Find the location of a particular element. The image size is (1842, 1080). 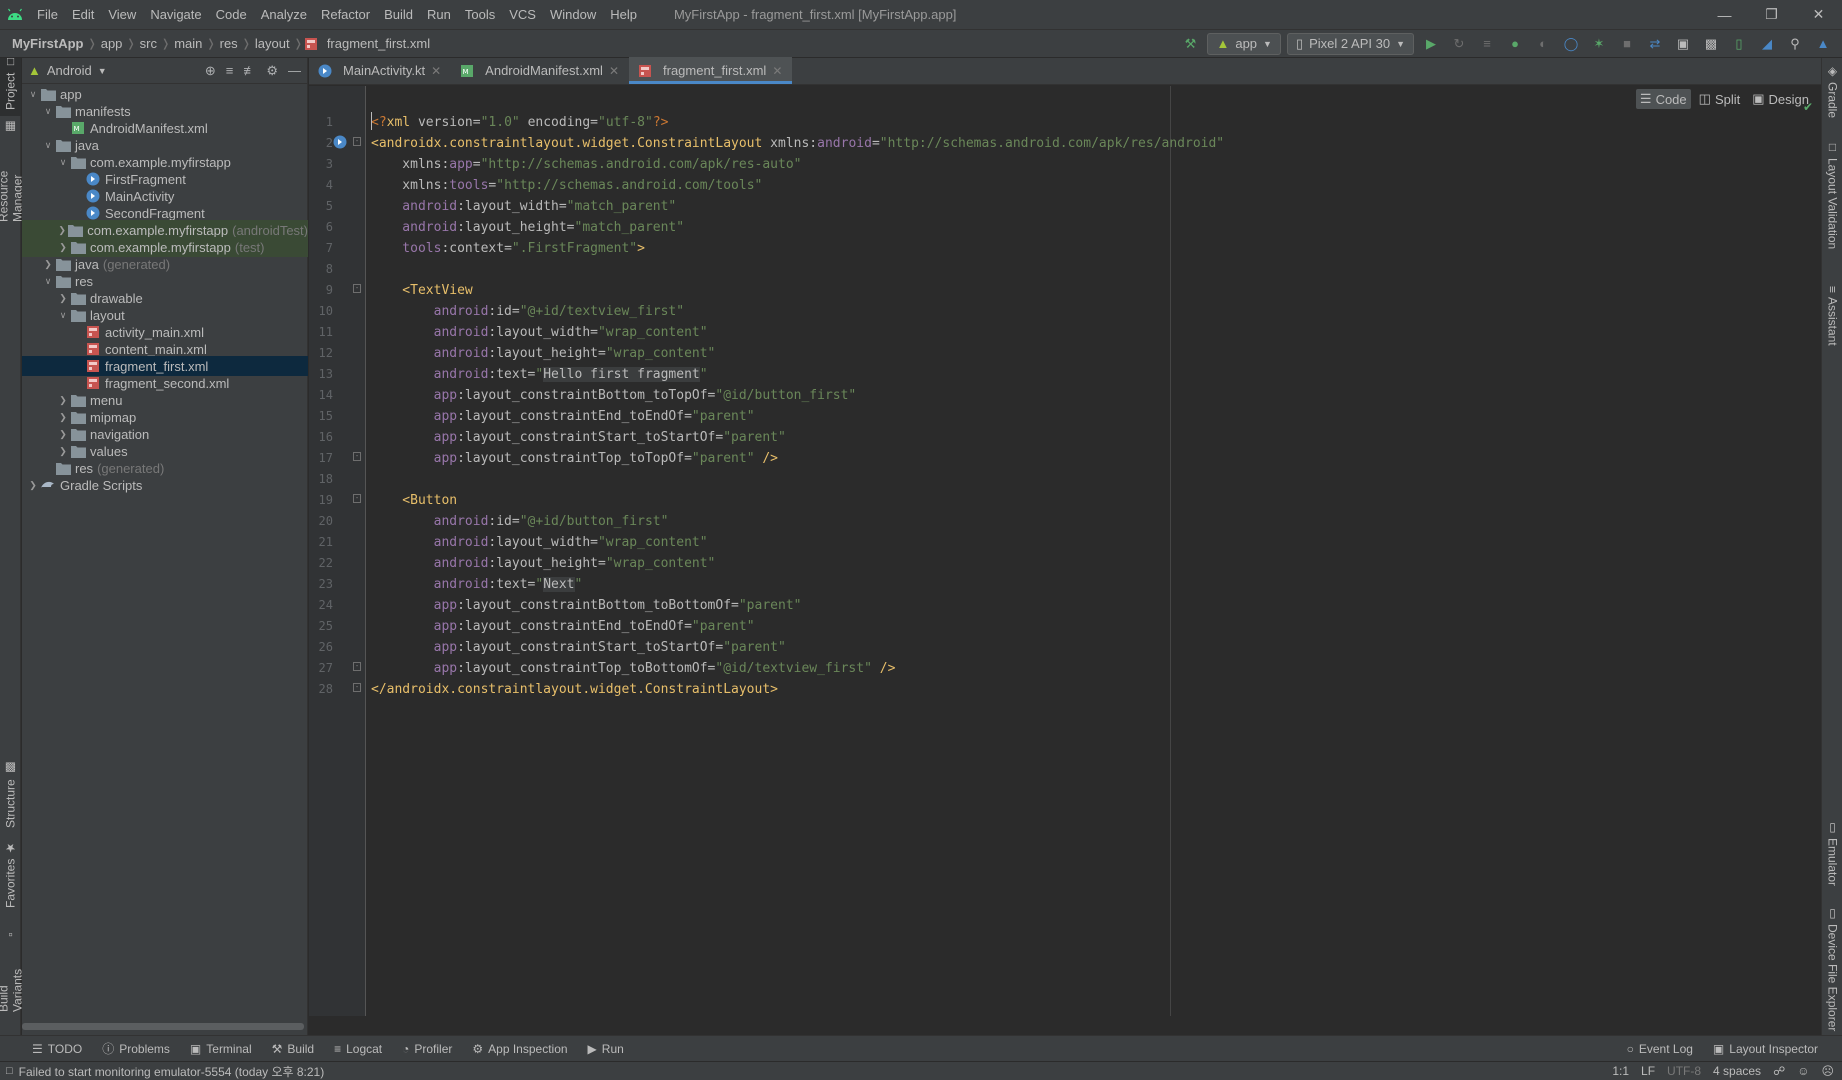

indent-setting: 4 spaces is located at coordinates (1737, 1071).